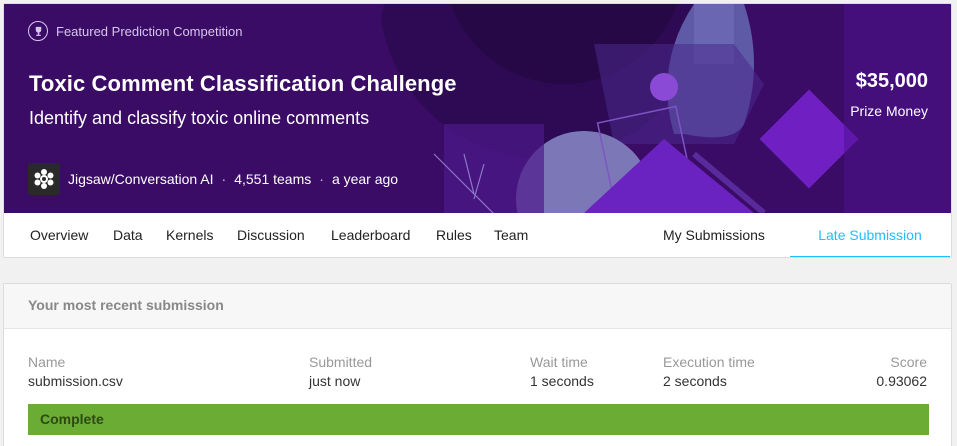 The image size is (957, 446). What do you see at coordinates (511, 235) in the screenshot?
I see `tab-team: Team` at bounding box center [511, 235].